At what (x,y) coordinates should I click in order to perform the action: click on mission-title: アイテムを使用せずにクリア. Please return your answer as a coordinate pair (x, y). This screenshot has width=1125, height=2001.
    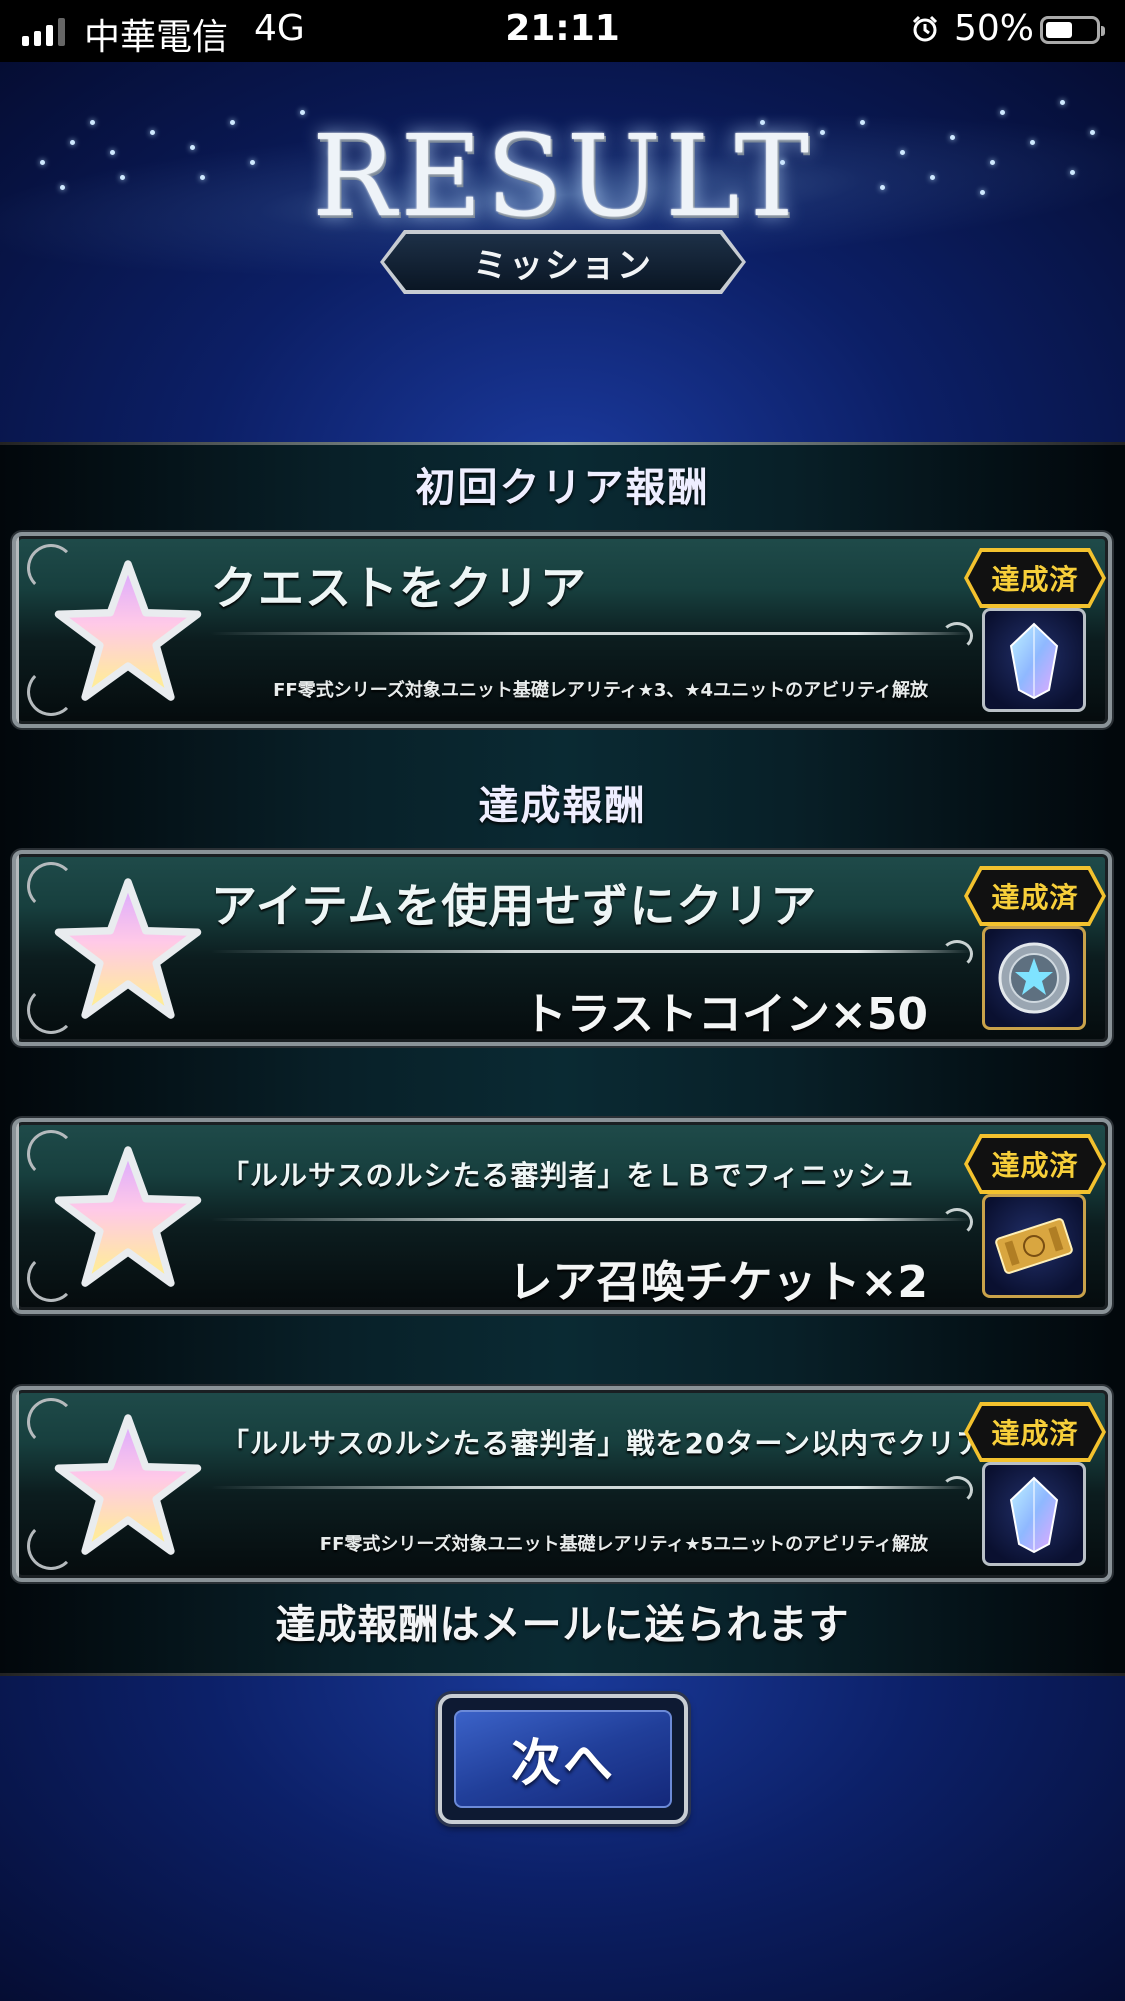
    Looking at the image, I should click on (514, 906).